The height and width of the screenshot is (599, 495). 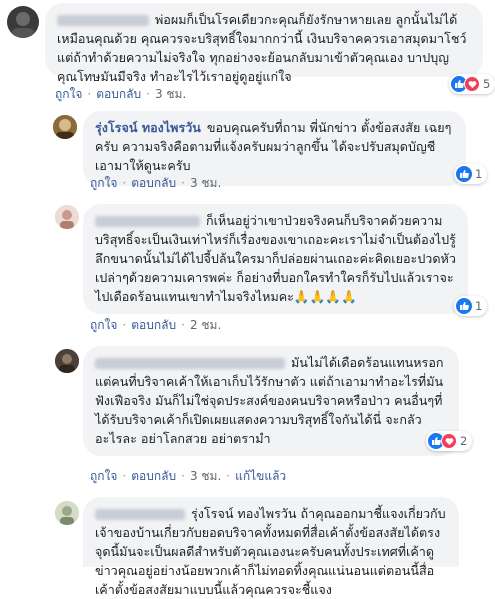 What do you see at coordinates (464, 441) in the screenshot?
I see `reaction-count-number: 2` at bounding box center [464, 441].